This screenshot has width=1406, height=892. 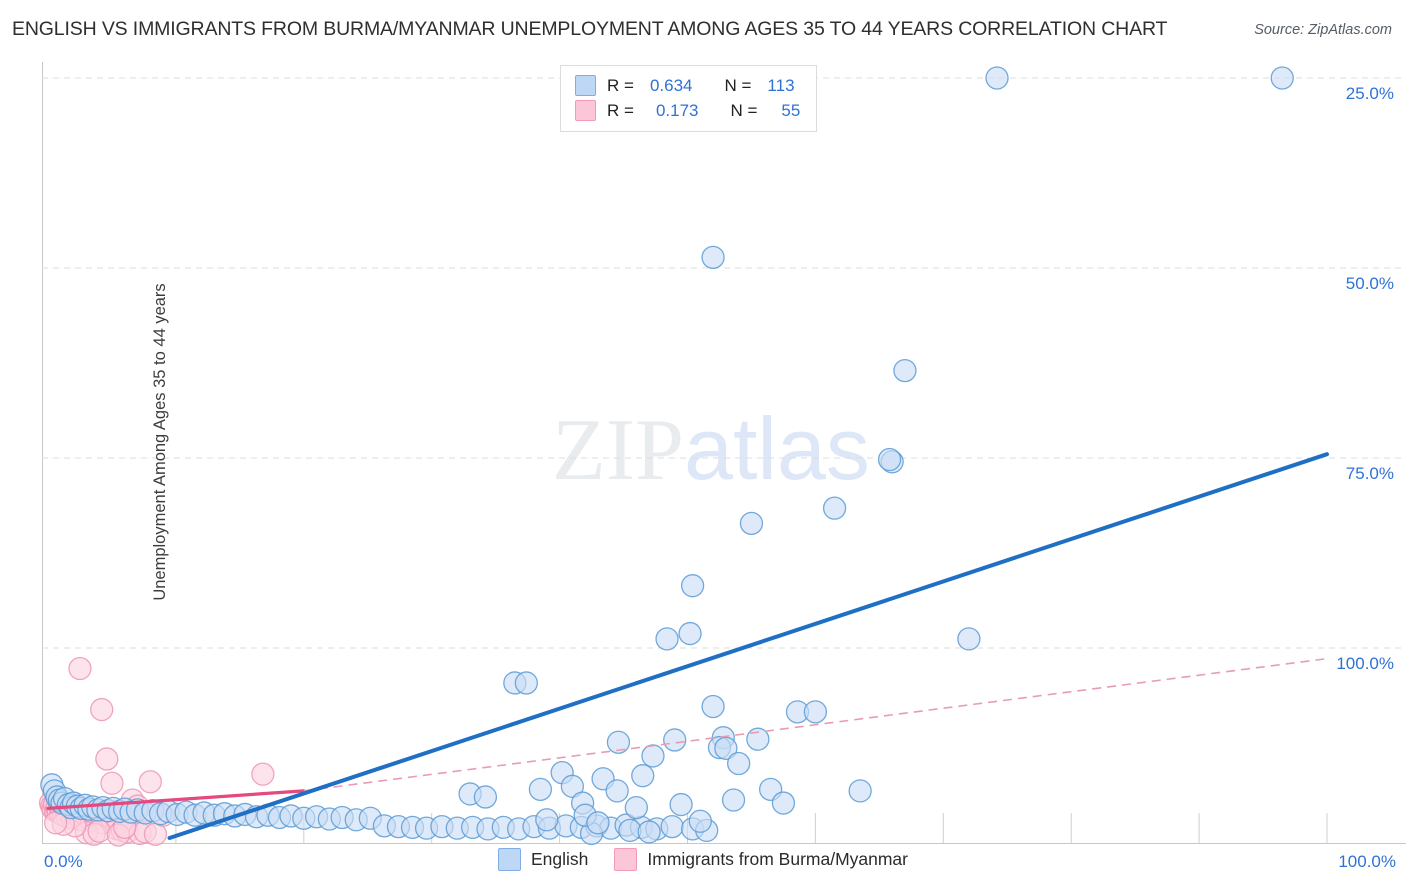 I want to click on stats-row-immigrants: R = 0.173 N = 55, so click(x=687, y=110).